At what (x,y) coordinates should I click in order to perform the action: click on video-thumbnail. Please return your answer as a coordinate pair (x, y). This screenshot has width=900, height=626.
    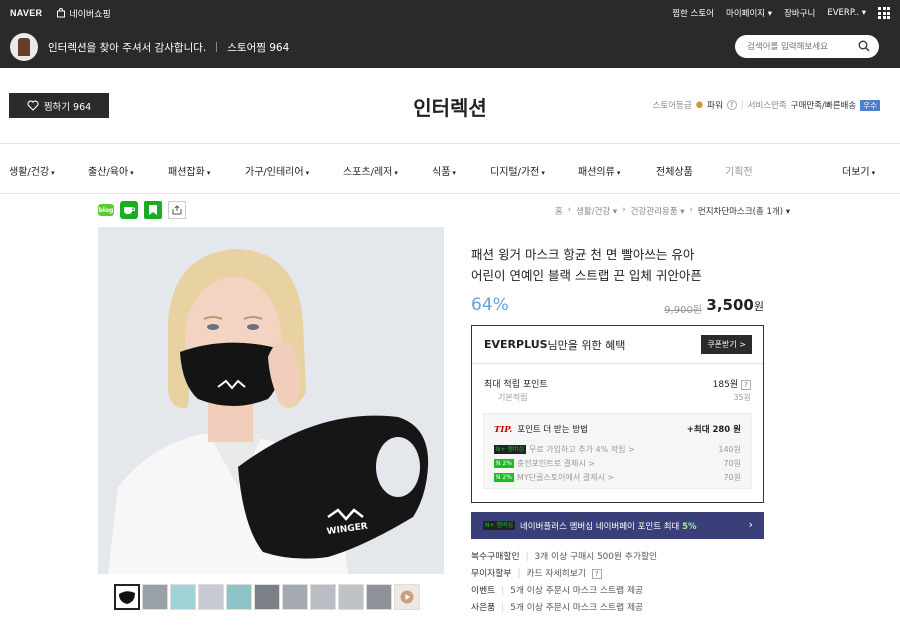
    Looking at the image, I should click on (407, 597).